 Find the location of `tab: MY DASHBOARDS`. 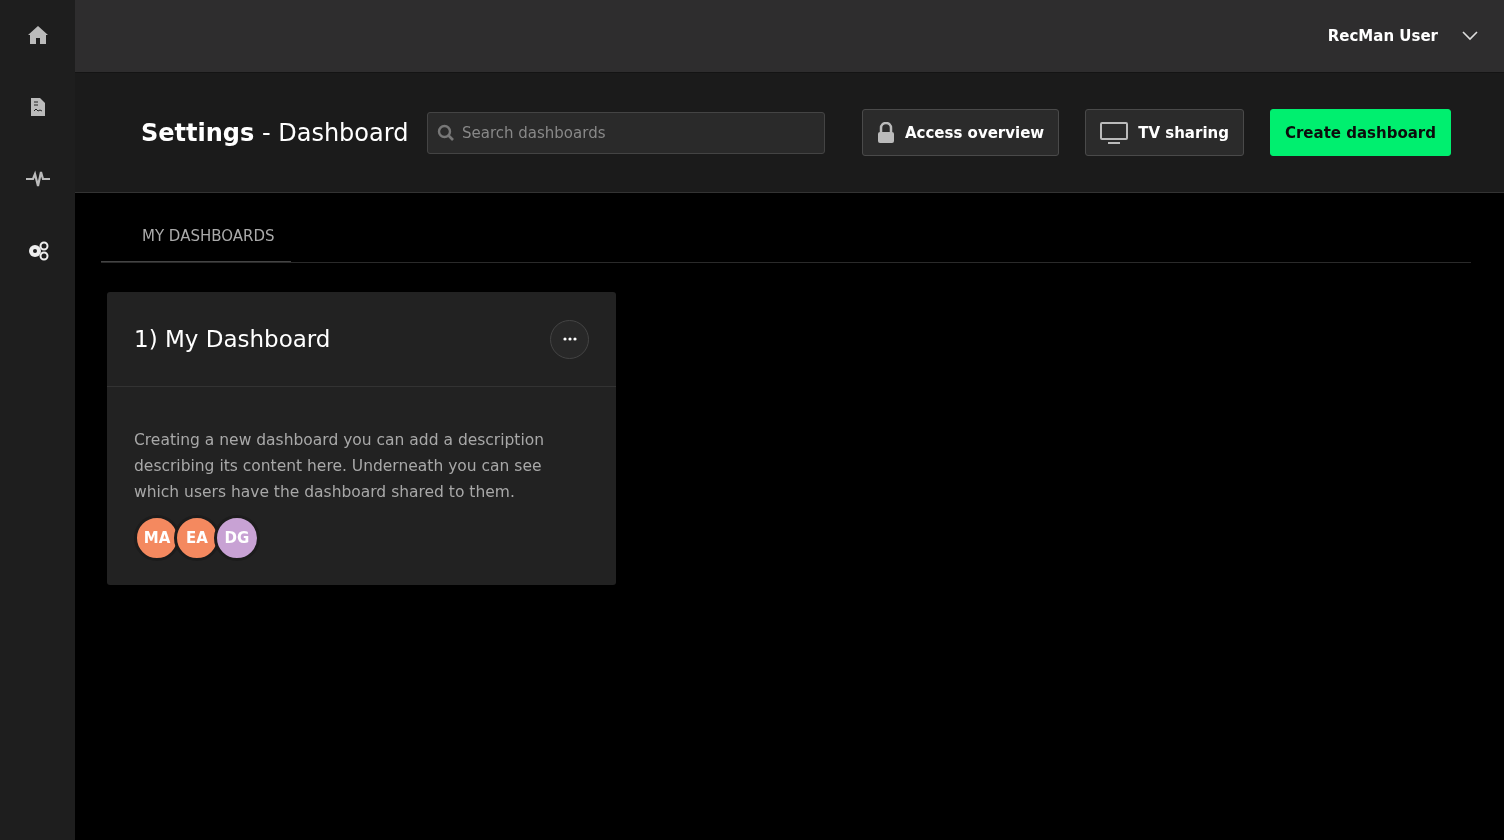

tab: MY DASHBOARDS is located at coordinates (196, 238).